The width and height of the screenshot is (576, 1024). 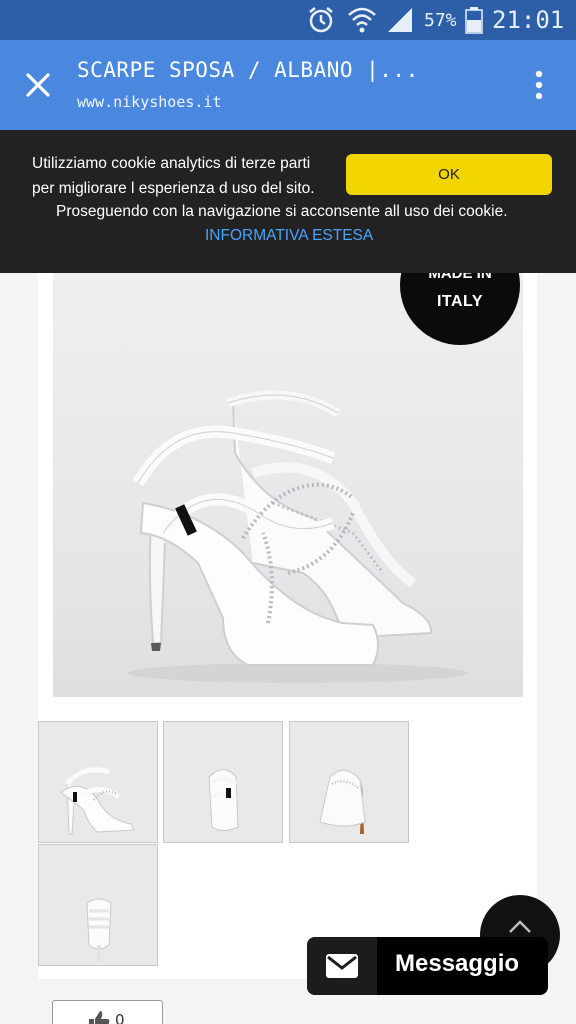 I want to click on wifi-icon, so click(x=362, y=20).